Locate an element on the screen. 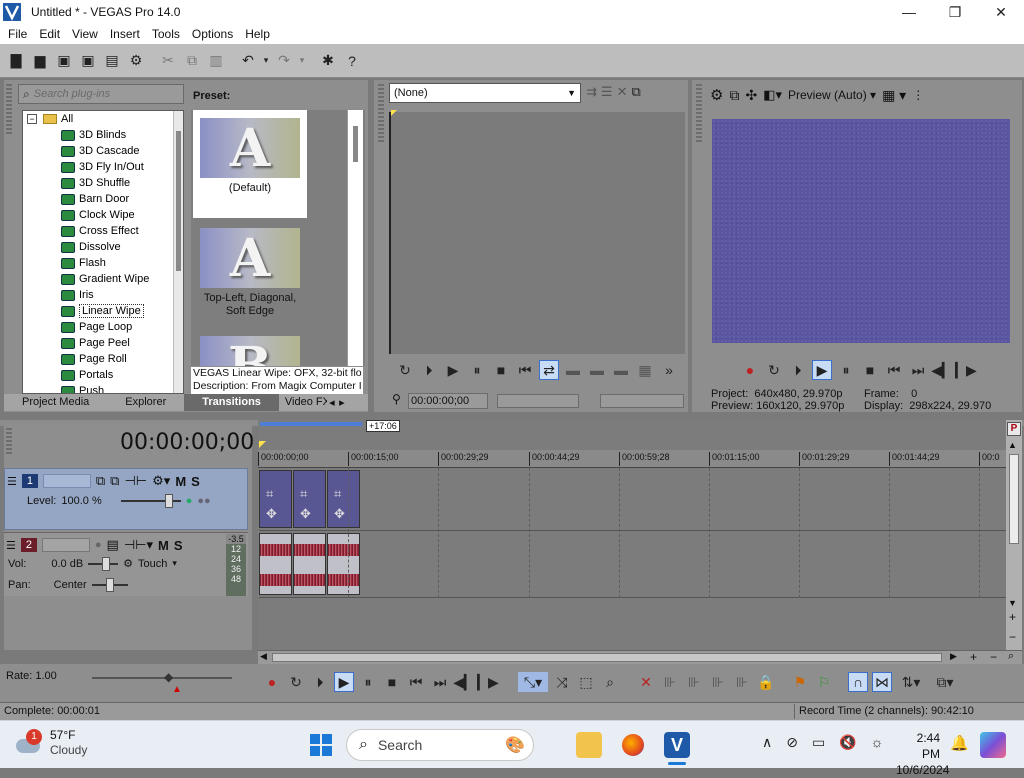 This screenshot has height=778, width=1024. automation-settings-icon: ⚙ is located at coordinates (128, 563).